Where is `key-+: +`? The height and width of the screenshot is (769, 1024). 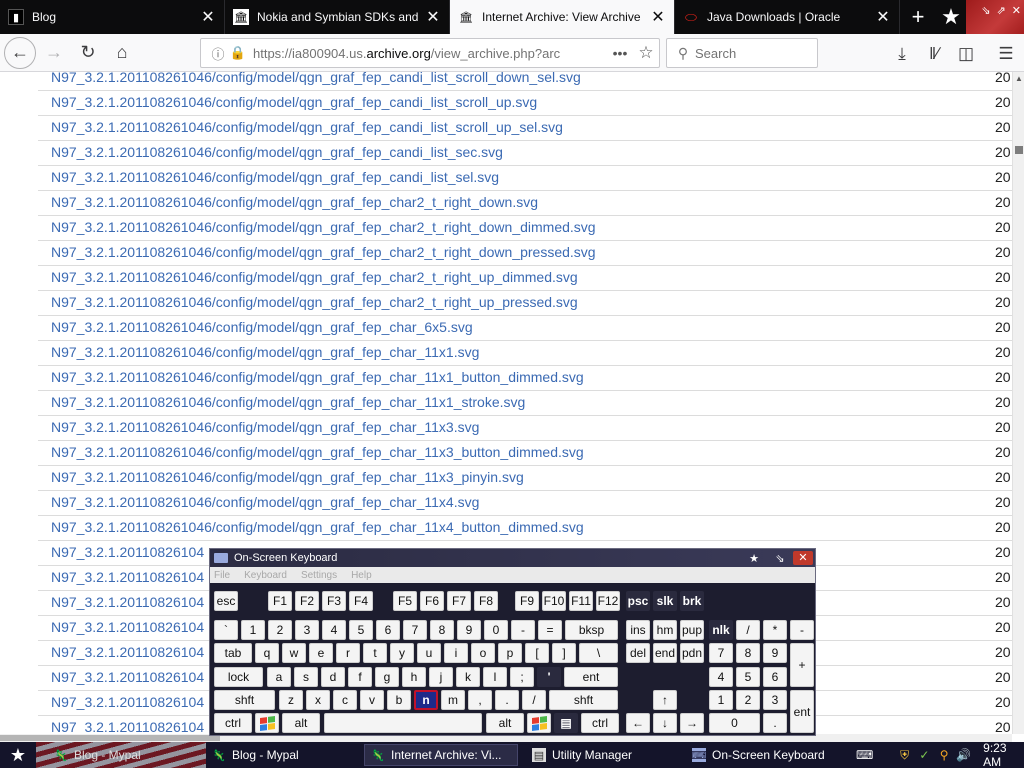
key-+: + is located at coordinates (802, 665).